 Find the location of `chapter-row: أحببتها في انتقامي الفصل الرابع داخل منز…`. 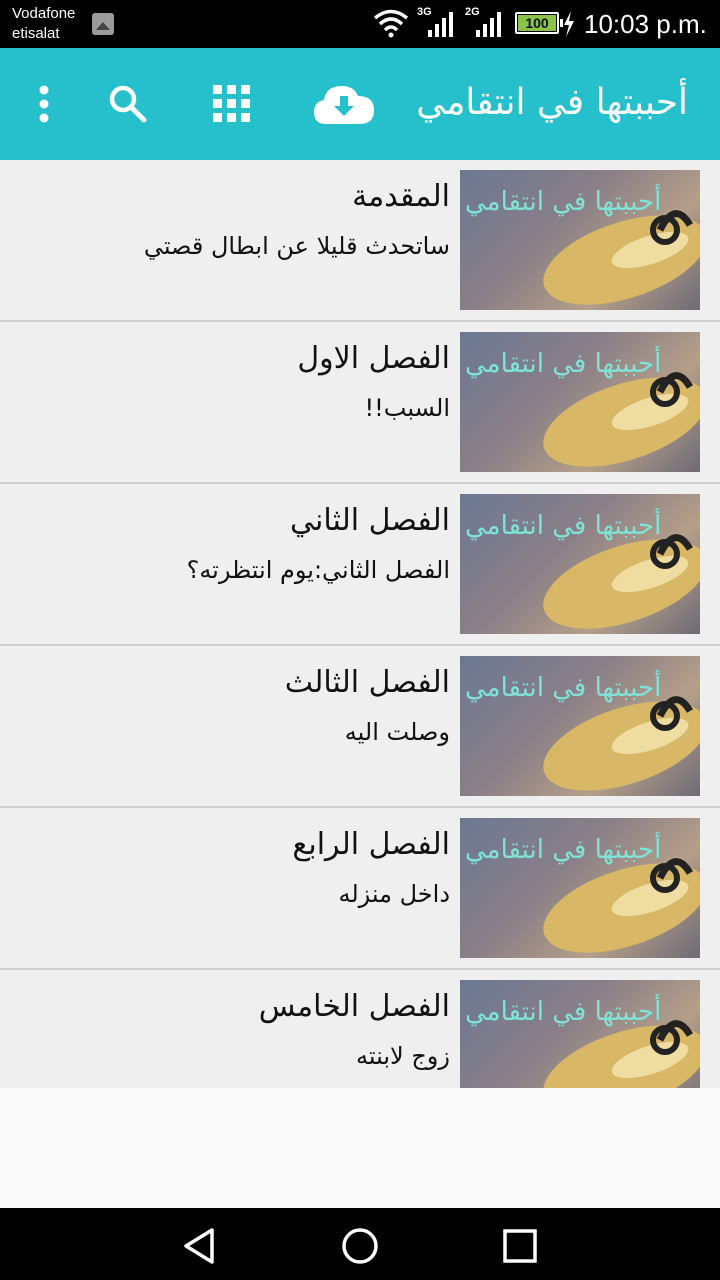

chapter-row: أحببتها في انتقامي الفصل الرابع داخل منز… is located at coordinates (360, 889).